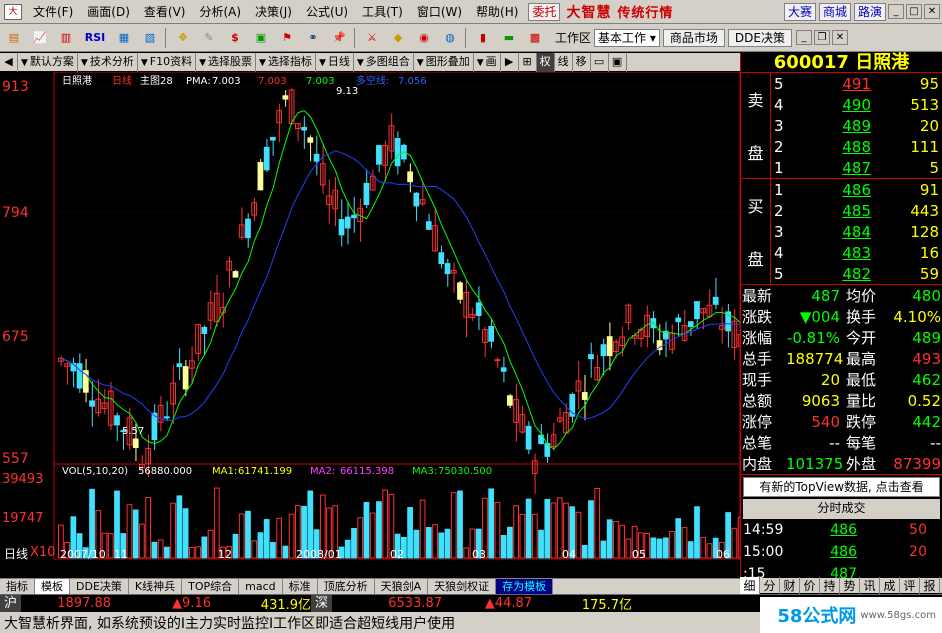  What do you see at coordinates (450, 38) in the screenshot?
I see `globe-icon: ◍` at bounding box center [450, 38].